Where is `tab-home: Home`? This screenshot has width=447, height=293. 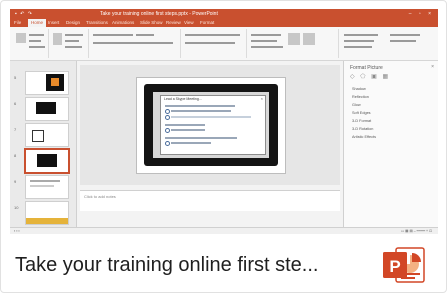 tab-home: Home is located at coordinates (37, 23).